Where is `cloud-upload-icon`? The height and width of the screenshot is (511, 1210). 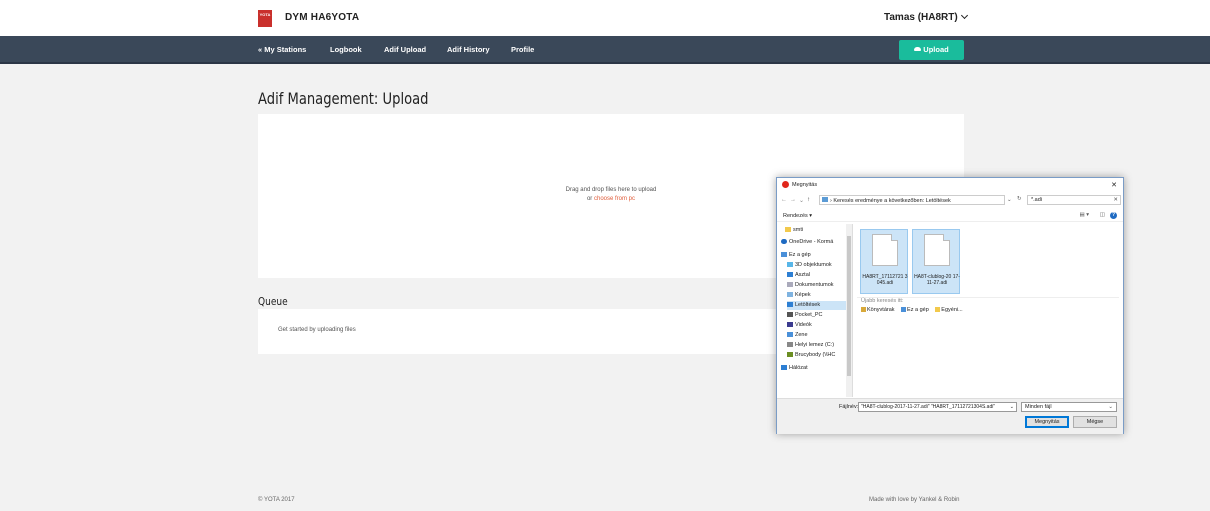
cloud-upload-icon is located at coordinates (918, 49).